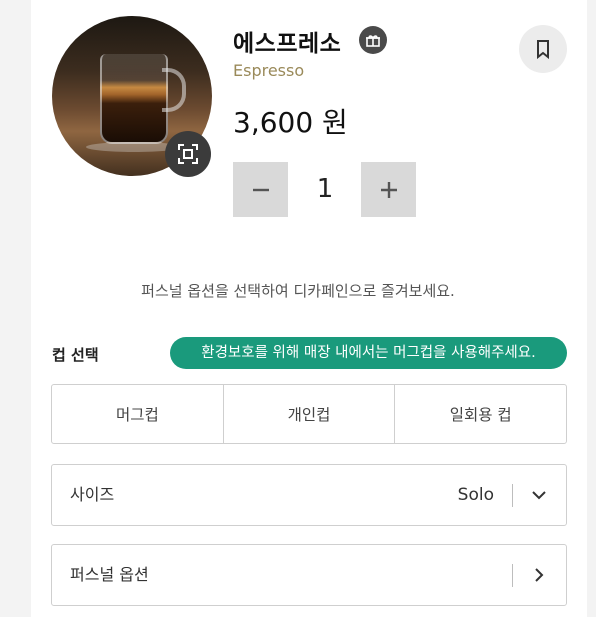 This screenshot has height=617, width=596. Describe the element at coordinates (134, 99) in the screenshot. I see `espresso-cup` at that location.